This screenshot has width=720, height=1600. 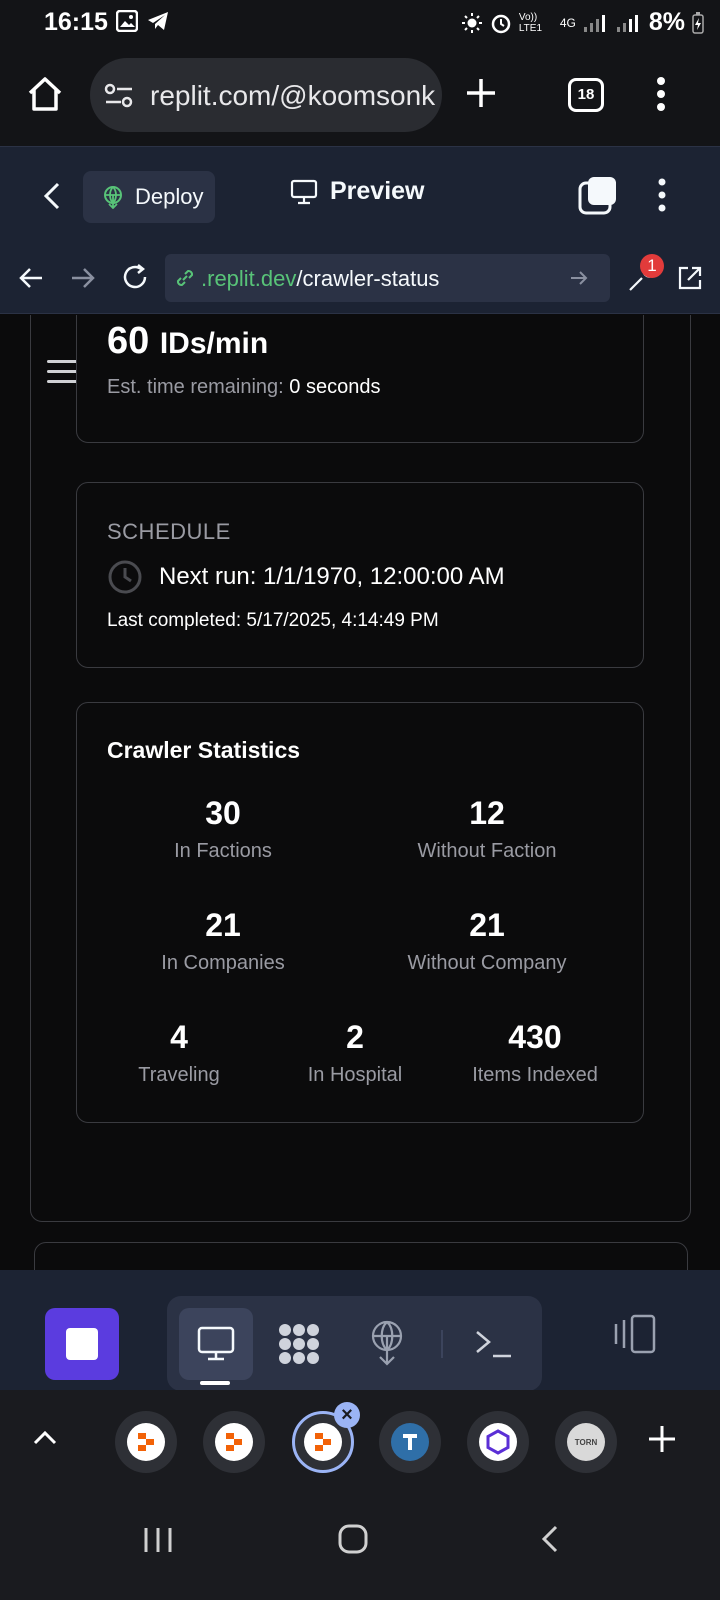 What do you see at coordinates (169, 531) in the screenshot?
I see `schedule-heading: SCHEDULE` at bounding box center [169, 531].